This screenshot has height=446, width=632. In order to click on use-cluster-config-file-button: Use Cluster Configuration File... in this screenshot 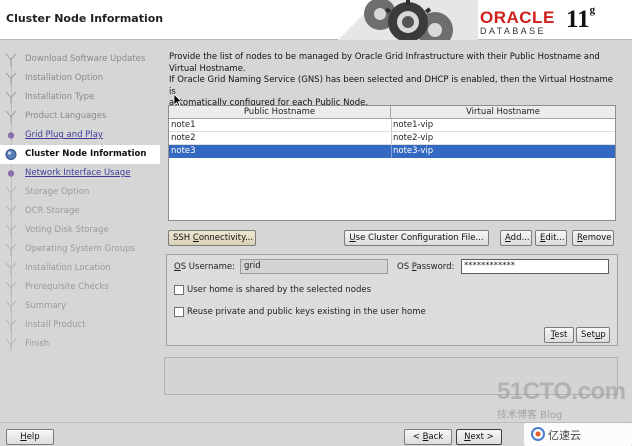, I will do `click(416, 238)`.